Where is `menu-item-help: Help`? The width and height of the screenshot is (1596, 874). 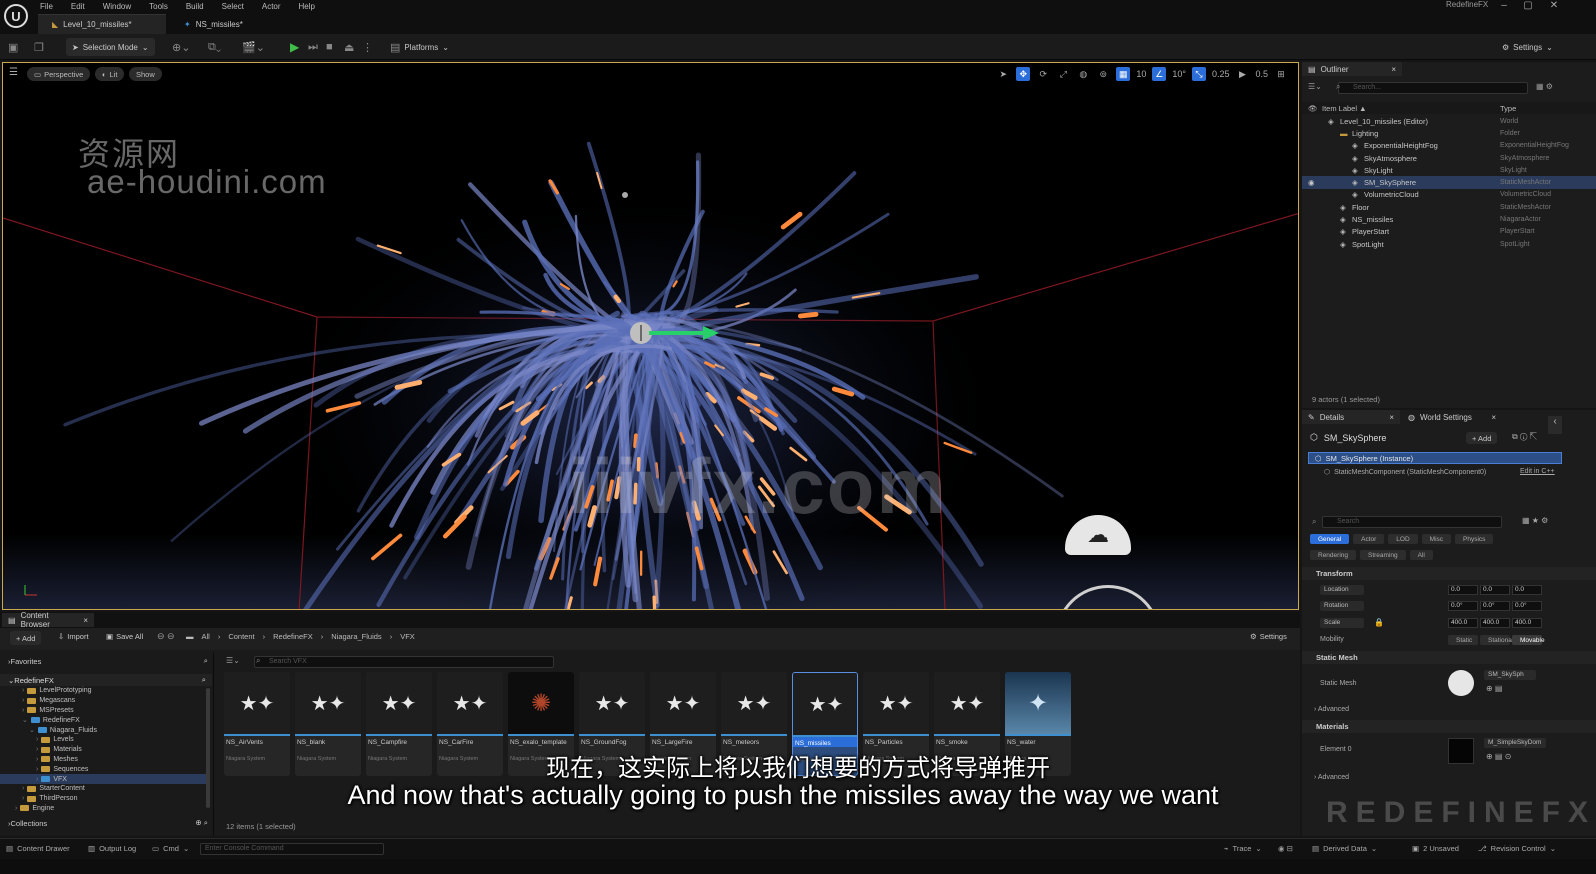 menu-item-help: Help is located at coordinates (307, 6).